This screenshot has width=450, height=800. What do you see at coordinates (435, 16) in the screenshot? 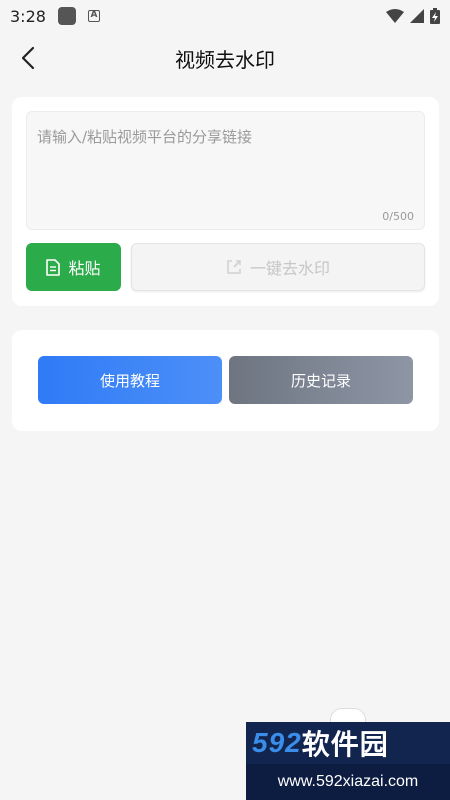
I see `battery-icon` at bounding box center [435, 16].